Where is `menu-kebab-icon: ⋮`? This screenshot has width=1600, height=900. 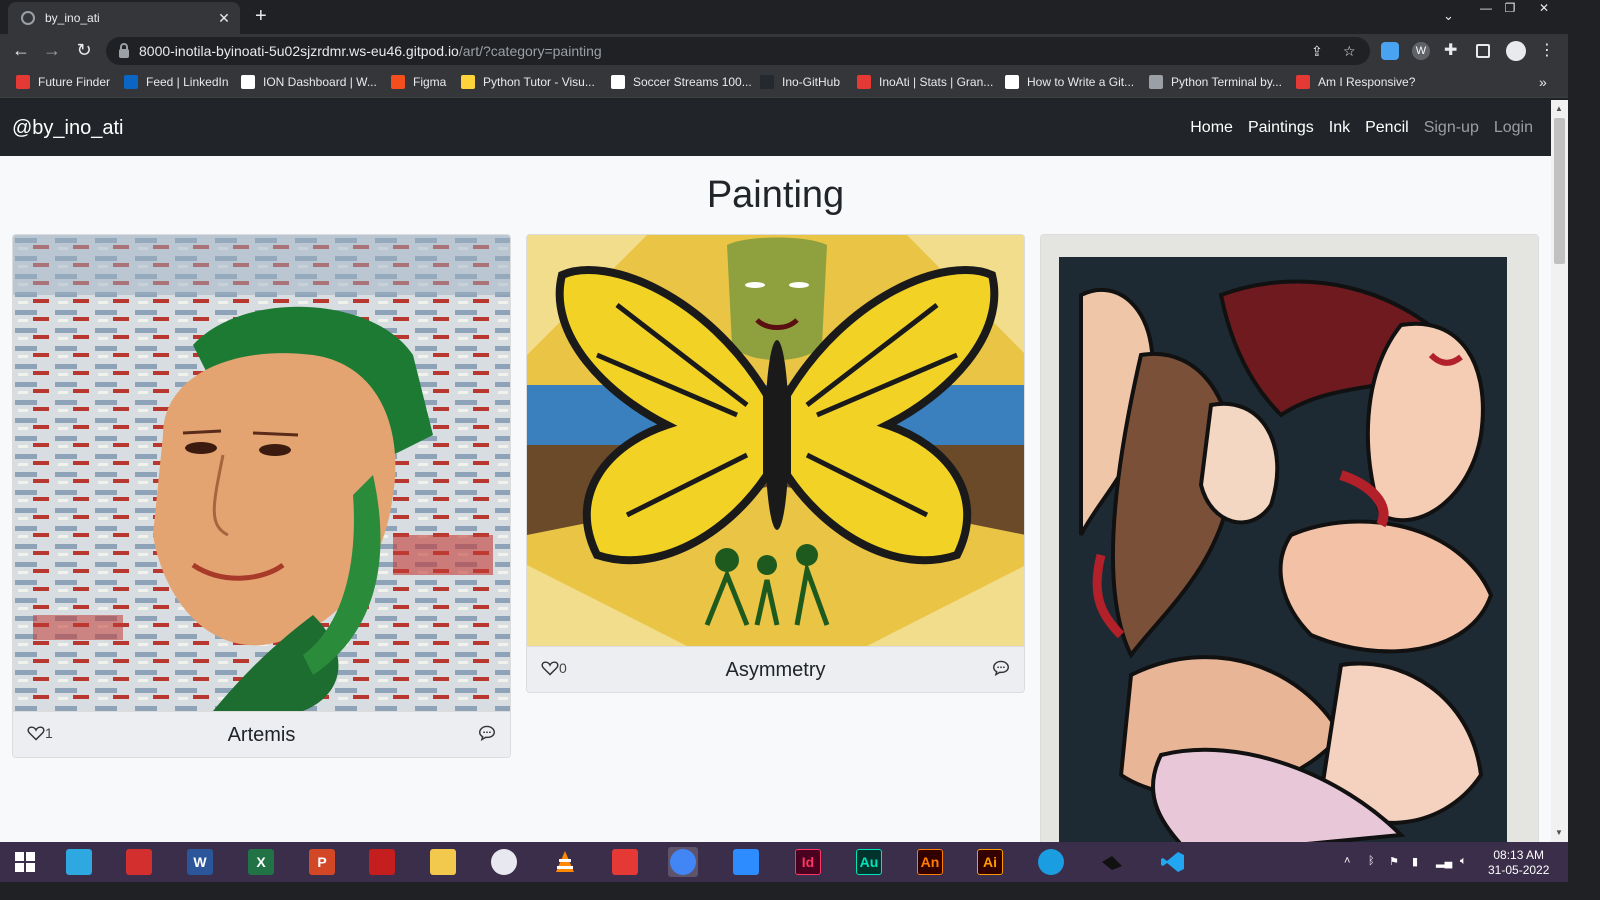
menu-kebab-icon: ⋮ is located at coordinates (1547, 50).